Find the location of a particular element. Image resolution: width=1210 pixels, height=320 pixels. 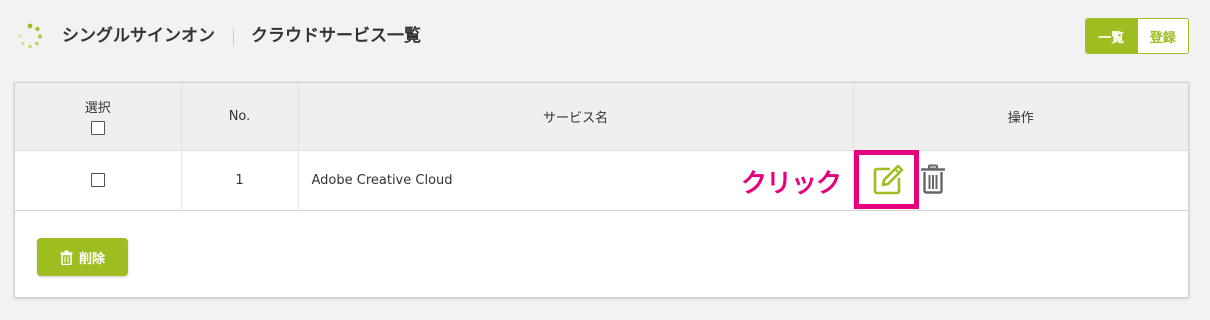

delete-button: 削除 is located at coordinates (82, 257).